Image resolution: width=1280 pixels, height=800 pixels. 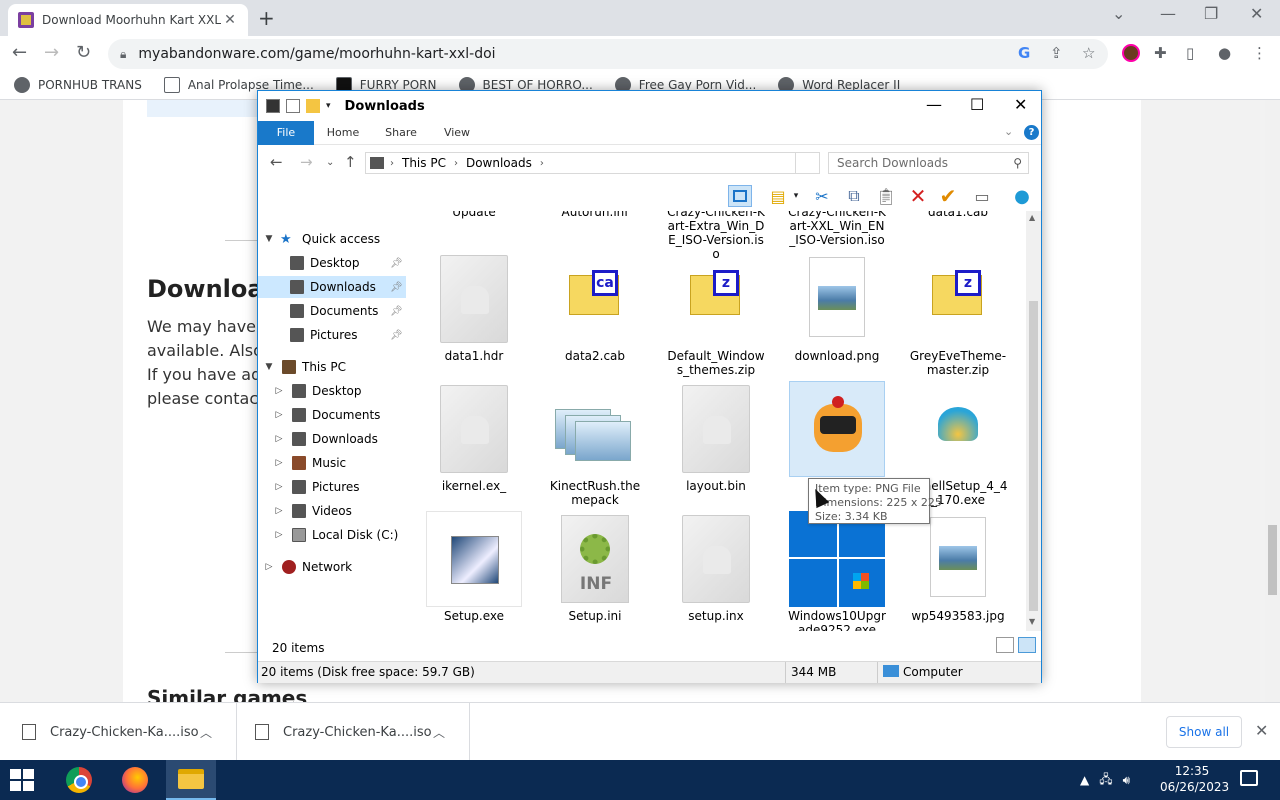 What do you see at coordinates (332, 311) in the screenshot?
I see `nav-quick-documents: Documents 📌︎` at bounding box center [332, 311].